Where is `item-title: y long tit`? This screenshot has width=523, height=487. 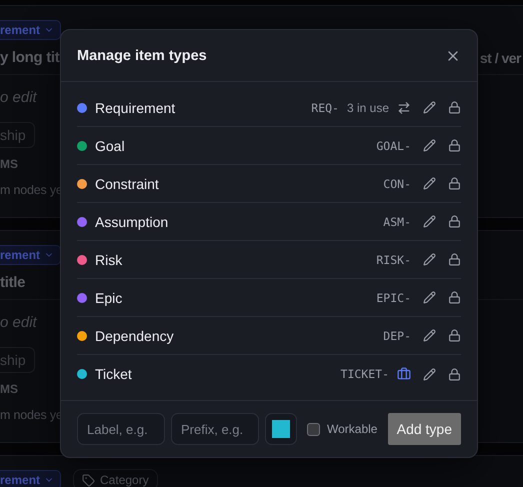 item-title: y long tit is located at coordinates (30, 57).